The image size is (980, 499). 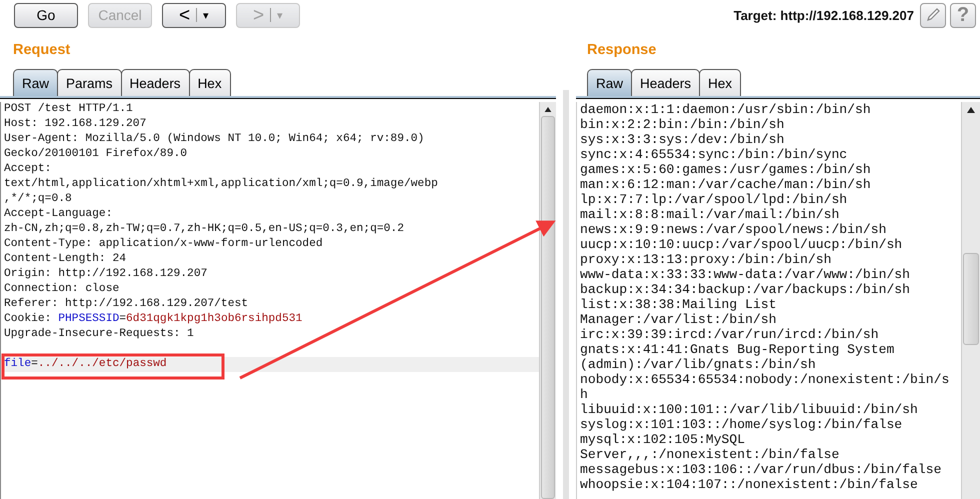 I want to click on request-line: Referer: http://192.168.129.207/test, so click(x=127, y=304).